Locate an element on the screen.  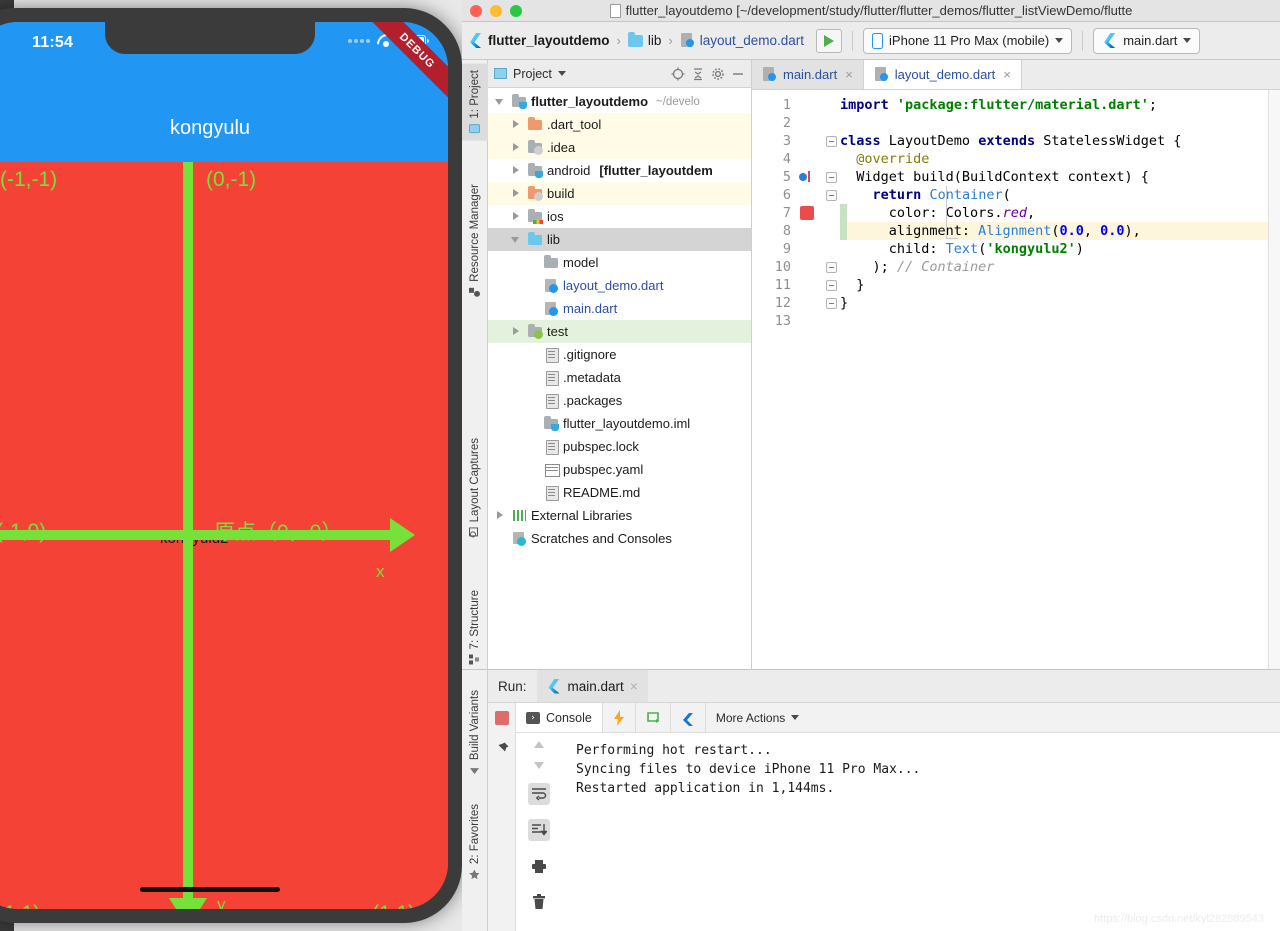
scroll-up-icon is located at coordinates (539, 744).